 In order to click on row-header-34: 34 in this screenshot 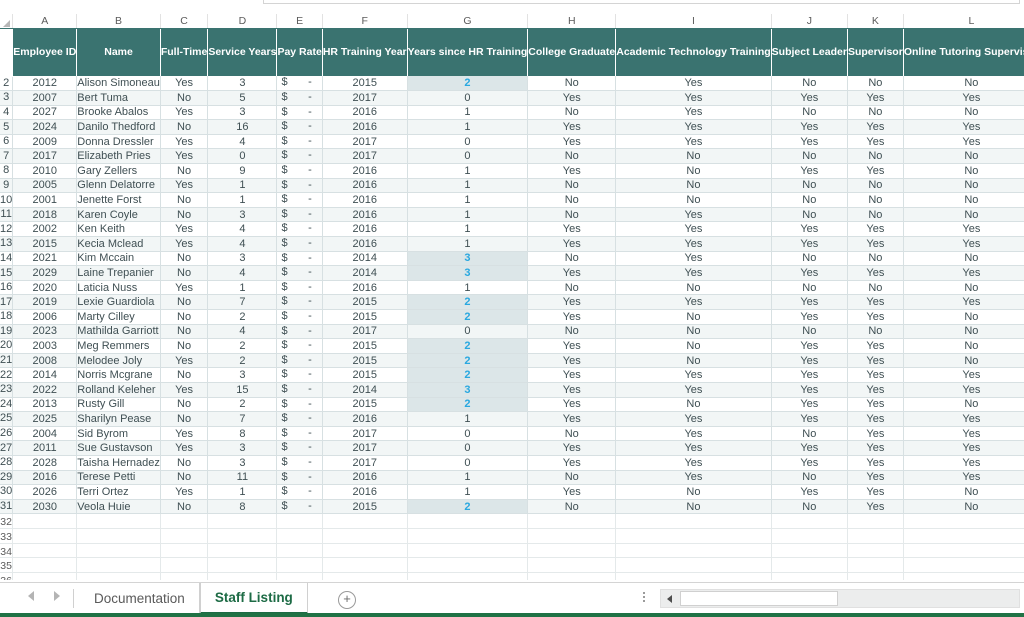, I will do `click(7, 551)`.